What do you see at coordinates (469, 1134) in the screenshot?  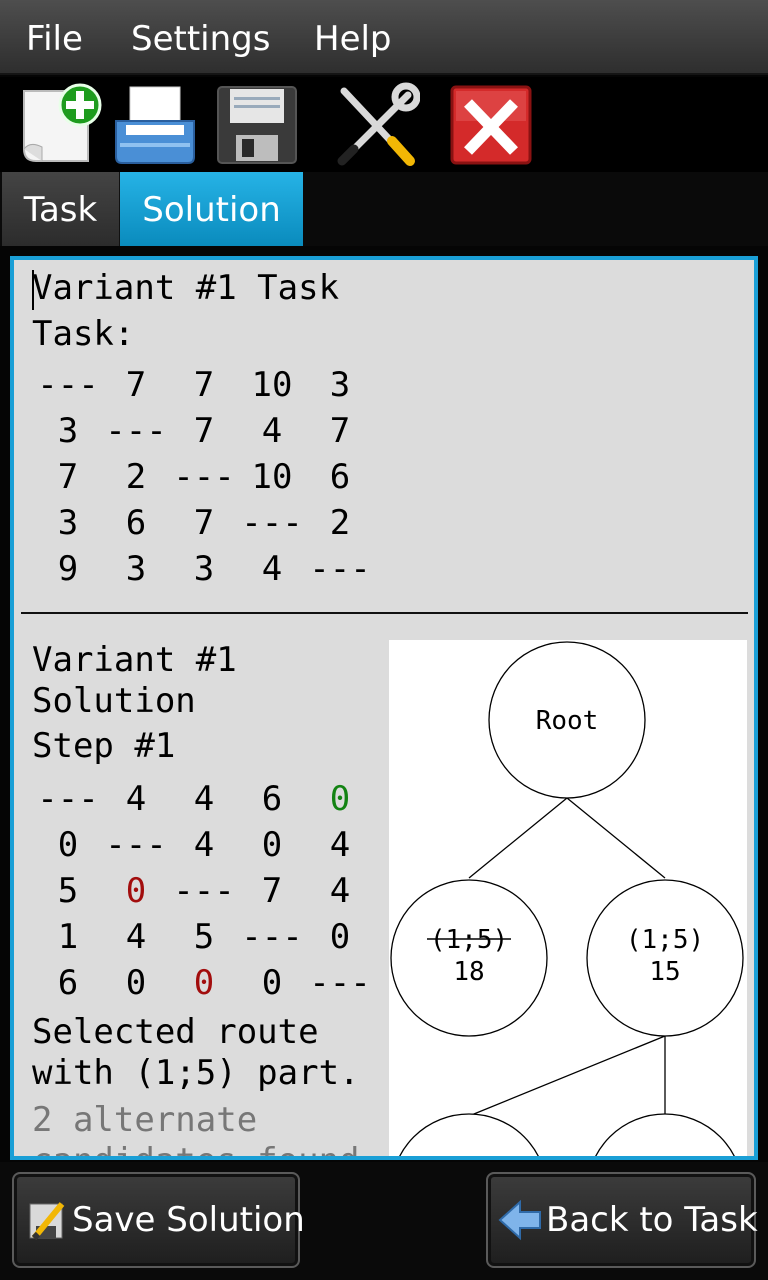 I see `tree-node-child1` at bounding box center [469, 1134].